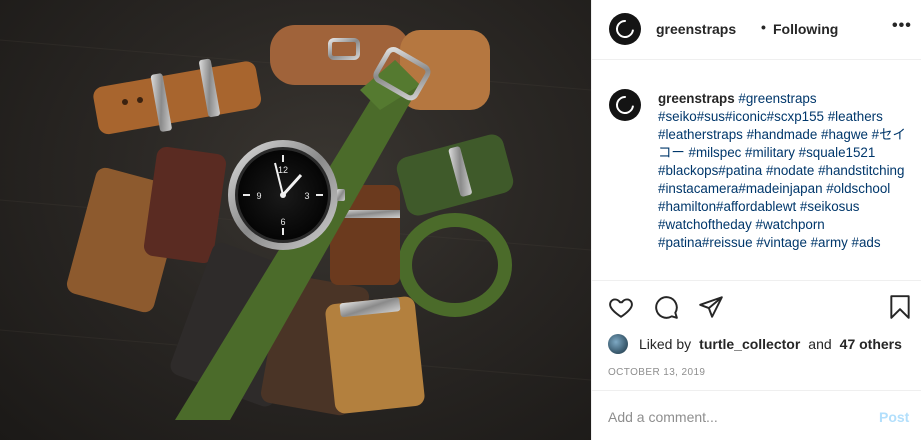  What do you see at coordinates (749, 344) in the screenshot?
I see `liker-username-link: turtle_collector` at bounding box center [749, 344].